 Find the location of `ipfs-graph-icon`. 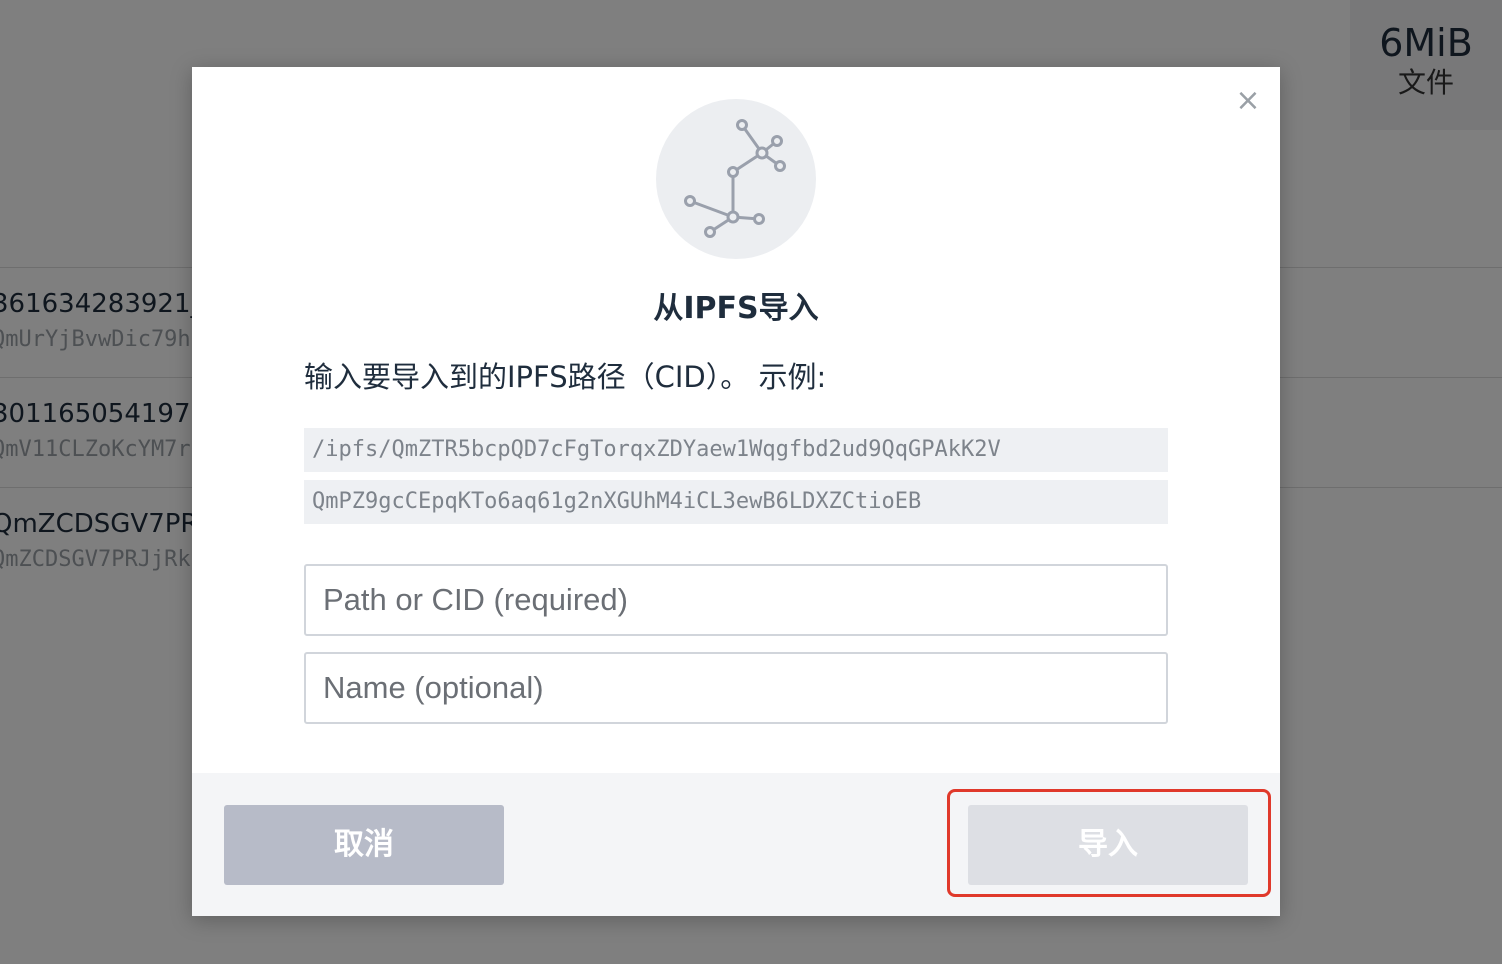

ipfs-graph-icon is located at coordinates (736, 179).